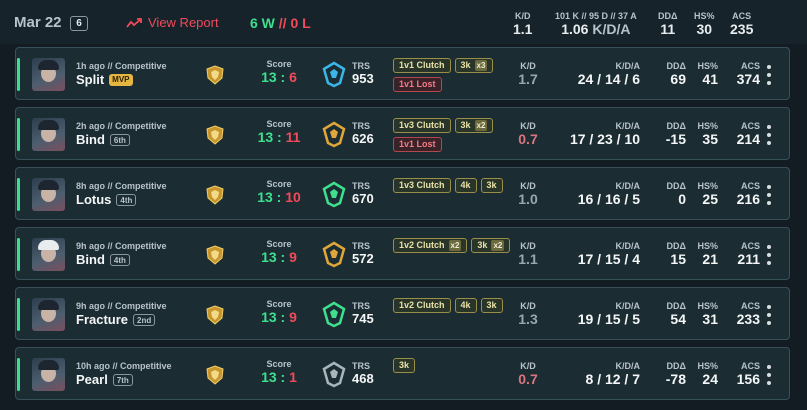 The height and width of the screenshot is (410, 807). Describe the element at coordinates (262, 23) in the screenshot. I see `wins-count: 6 W` at that location.